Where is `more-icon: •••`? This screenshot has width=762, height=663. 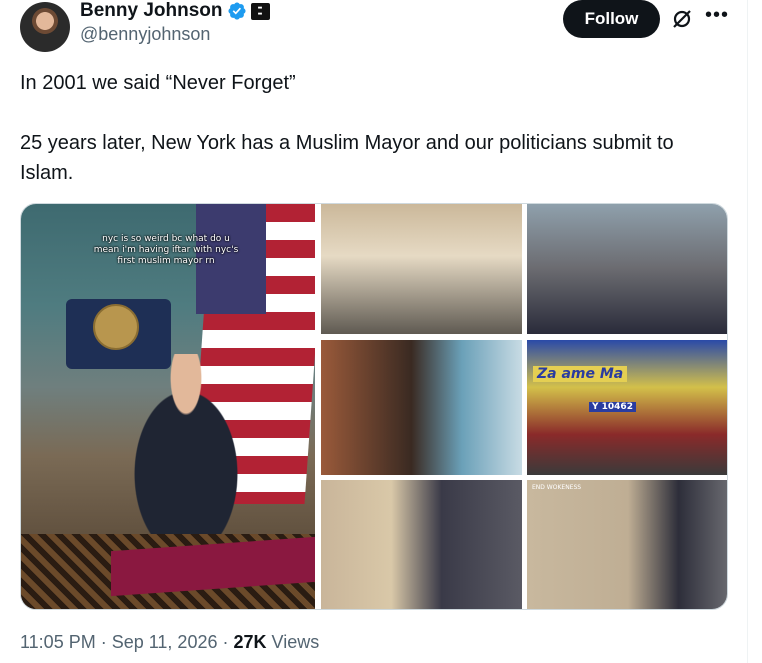 more-icon: ••• is located at coordinates (716, 17).